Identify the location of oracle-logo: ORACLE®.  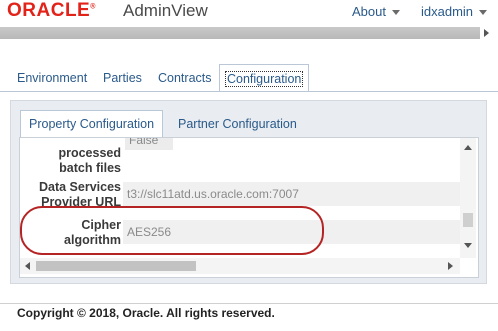
(51, 11).